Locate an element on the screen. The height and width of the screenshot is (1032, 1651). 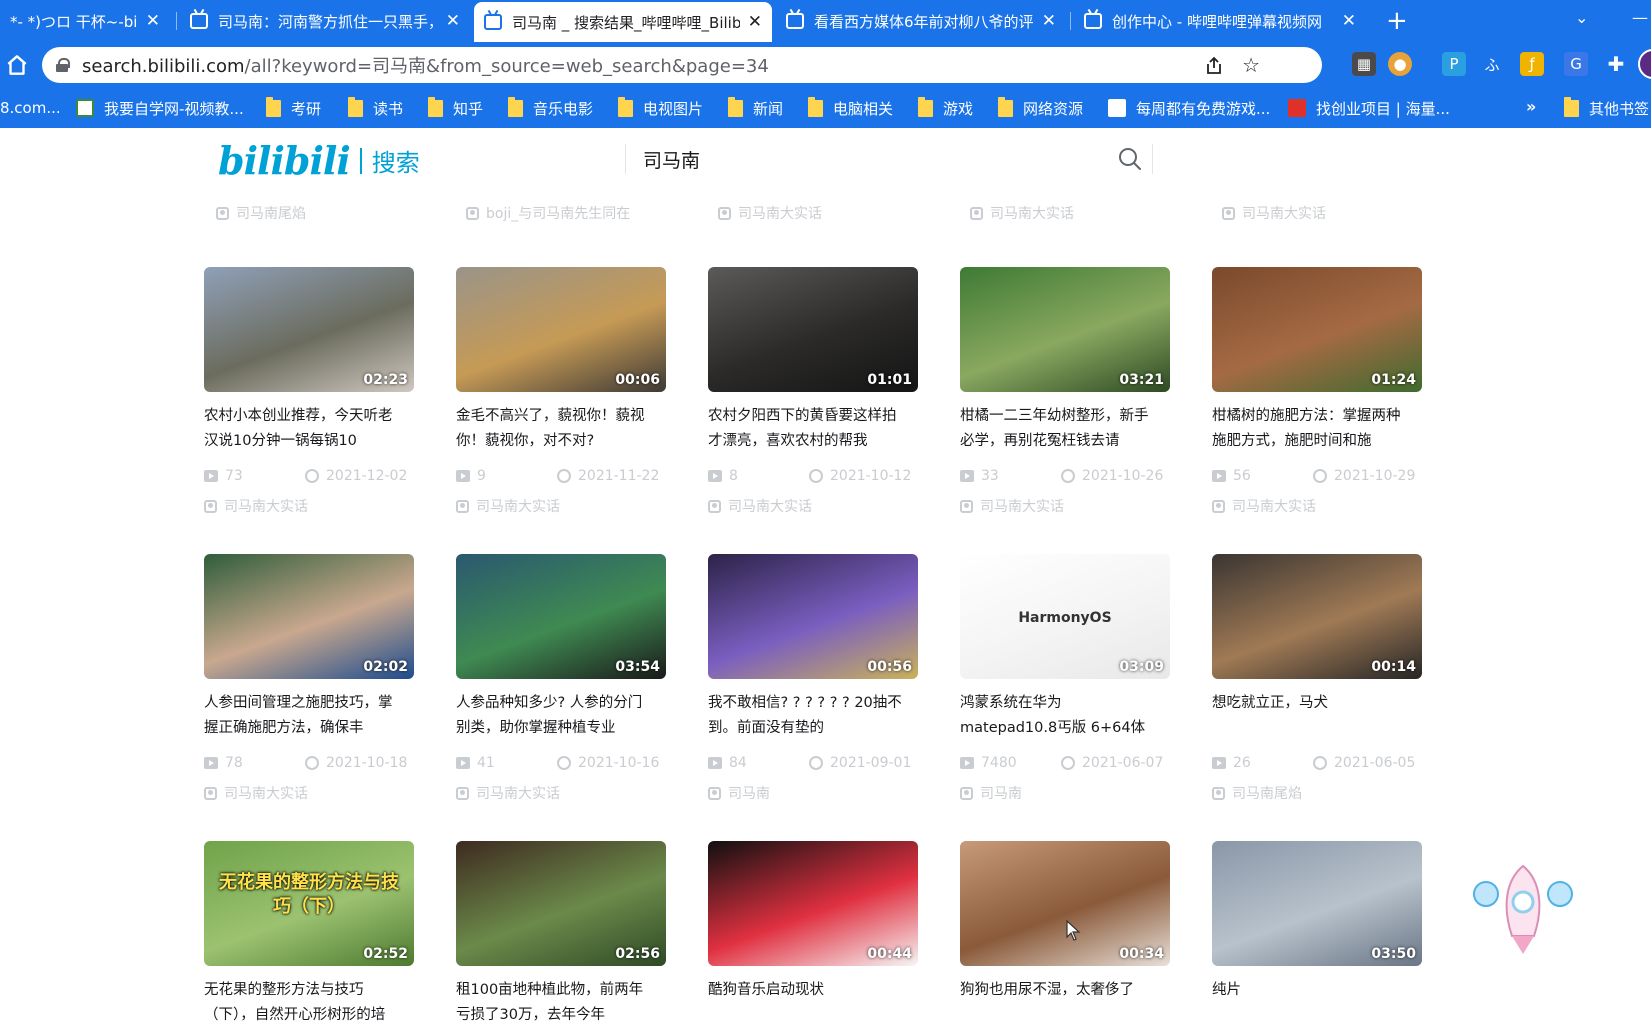
bookmarks-overflow-button: » is located at coordinates (1531, 106).